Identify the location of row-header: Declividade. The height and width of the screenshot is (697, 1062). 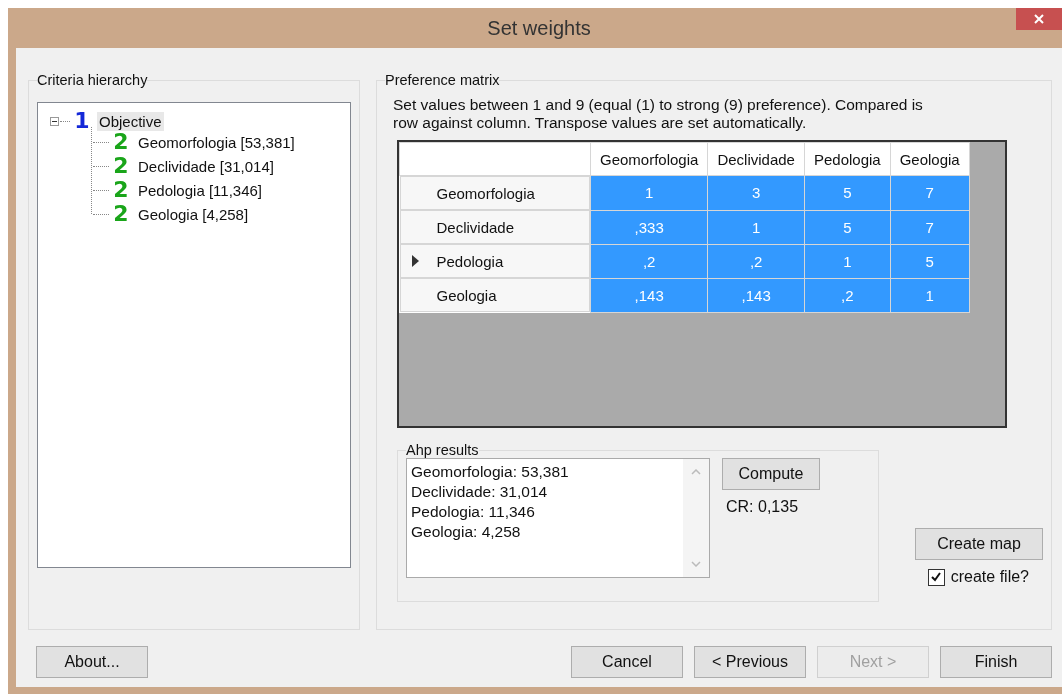
(494, 227).